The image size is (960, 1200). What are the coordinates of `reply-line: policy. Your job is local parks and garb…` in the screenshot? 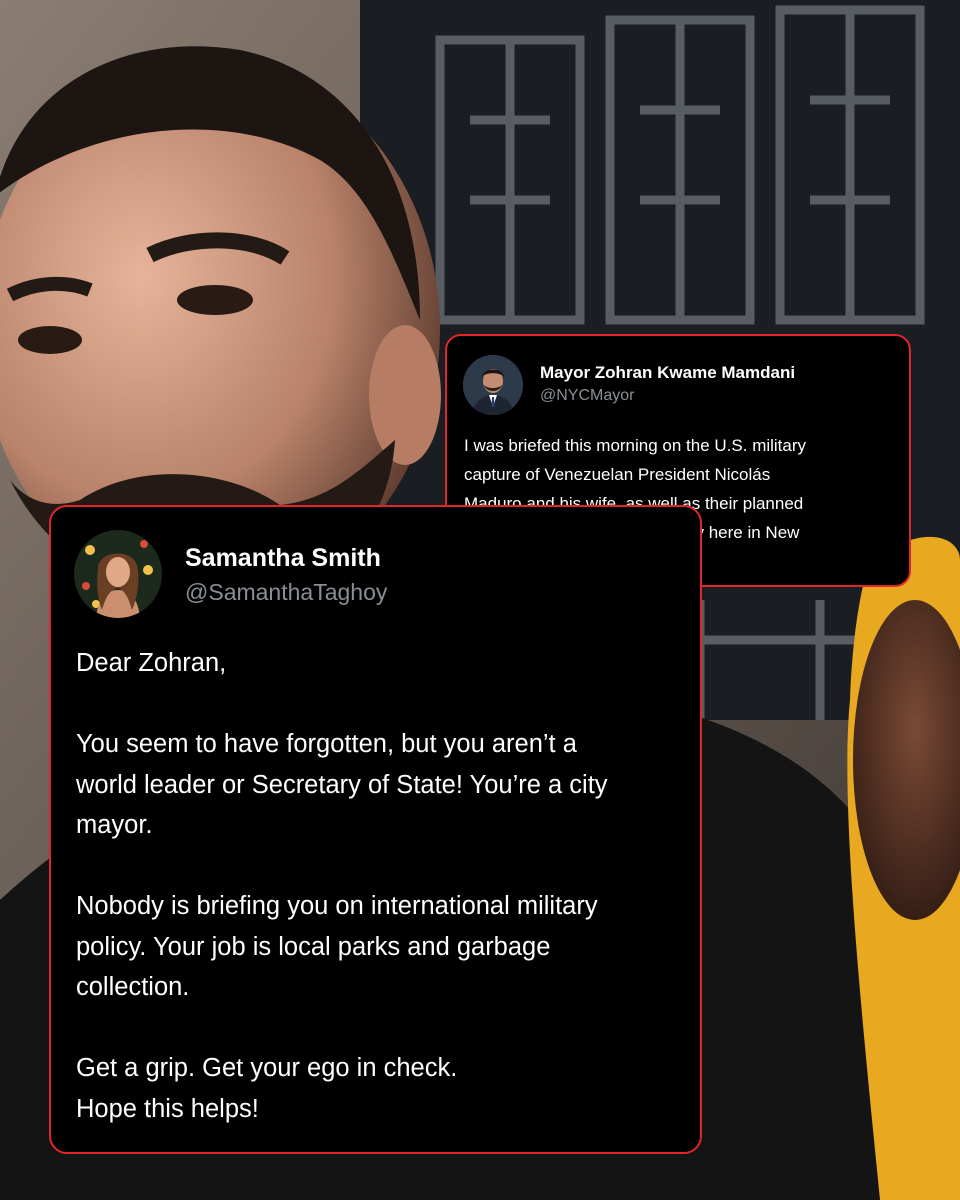 It's located at (313, 946).